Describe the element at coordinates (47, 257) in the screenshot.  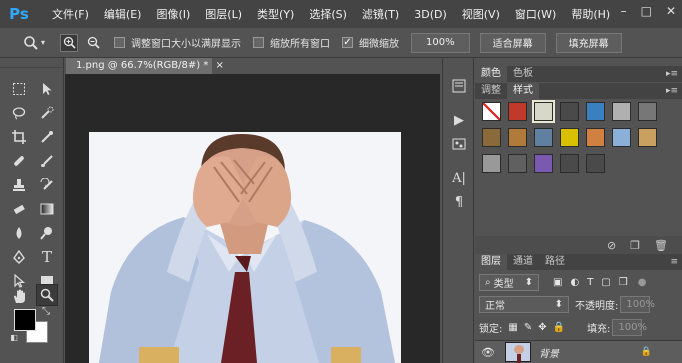
I see `type-tool-icon: T` at that location.